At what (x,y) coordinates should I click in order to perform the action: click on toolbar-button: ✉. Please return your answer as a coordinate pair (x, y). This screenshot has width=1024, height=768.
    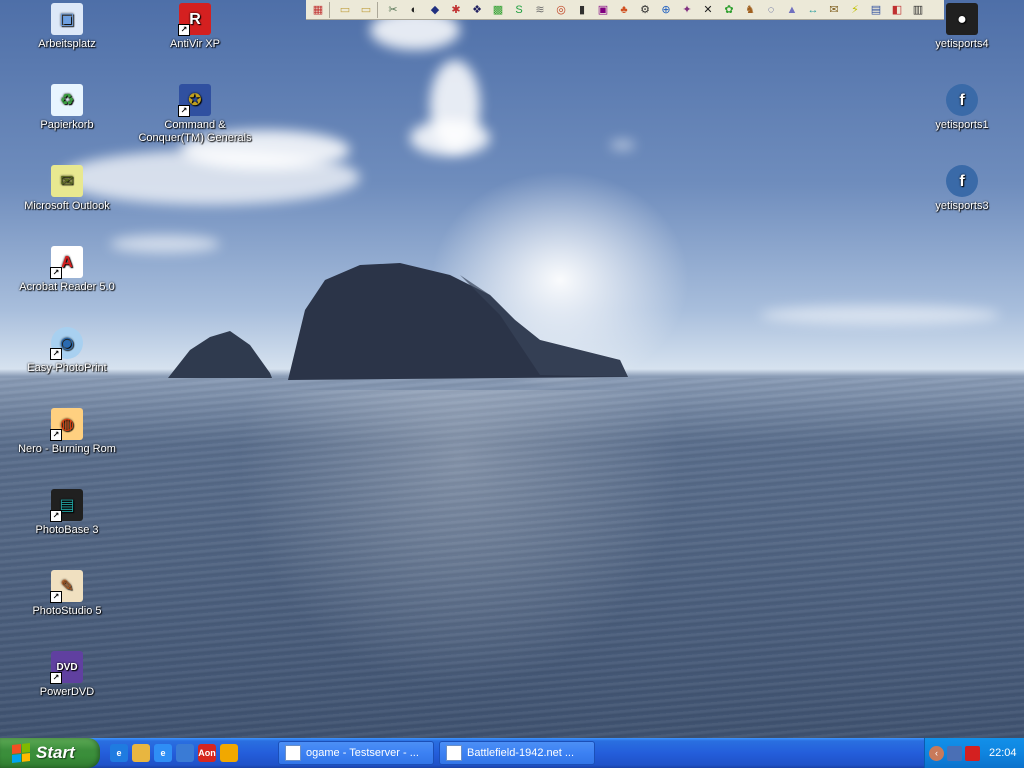
    Looking at the image, I should click on (834, 10).